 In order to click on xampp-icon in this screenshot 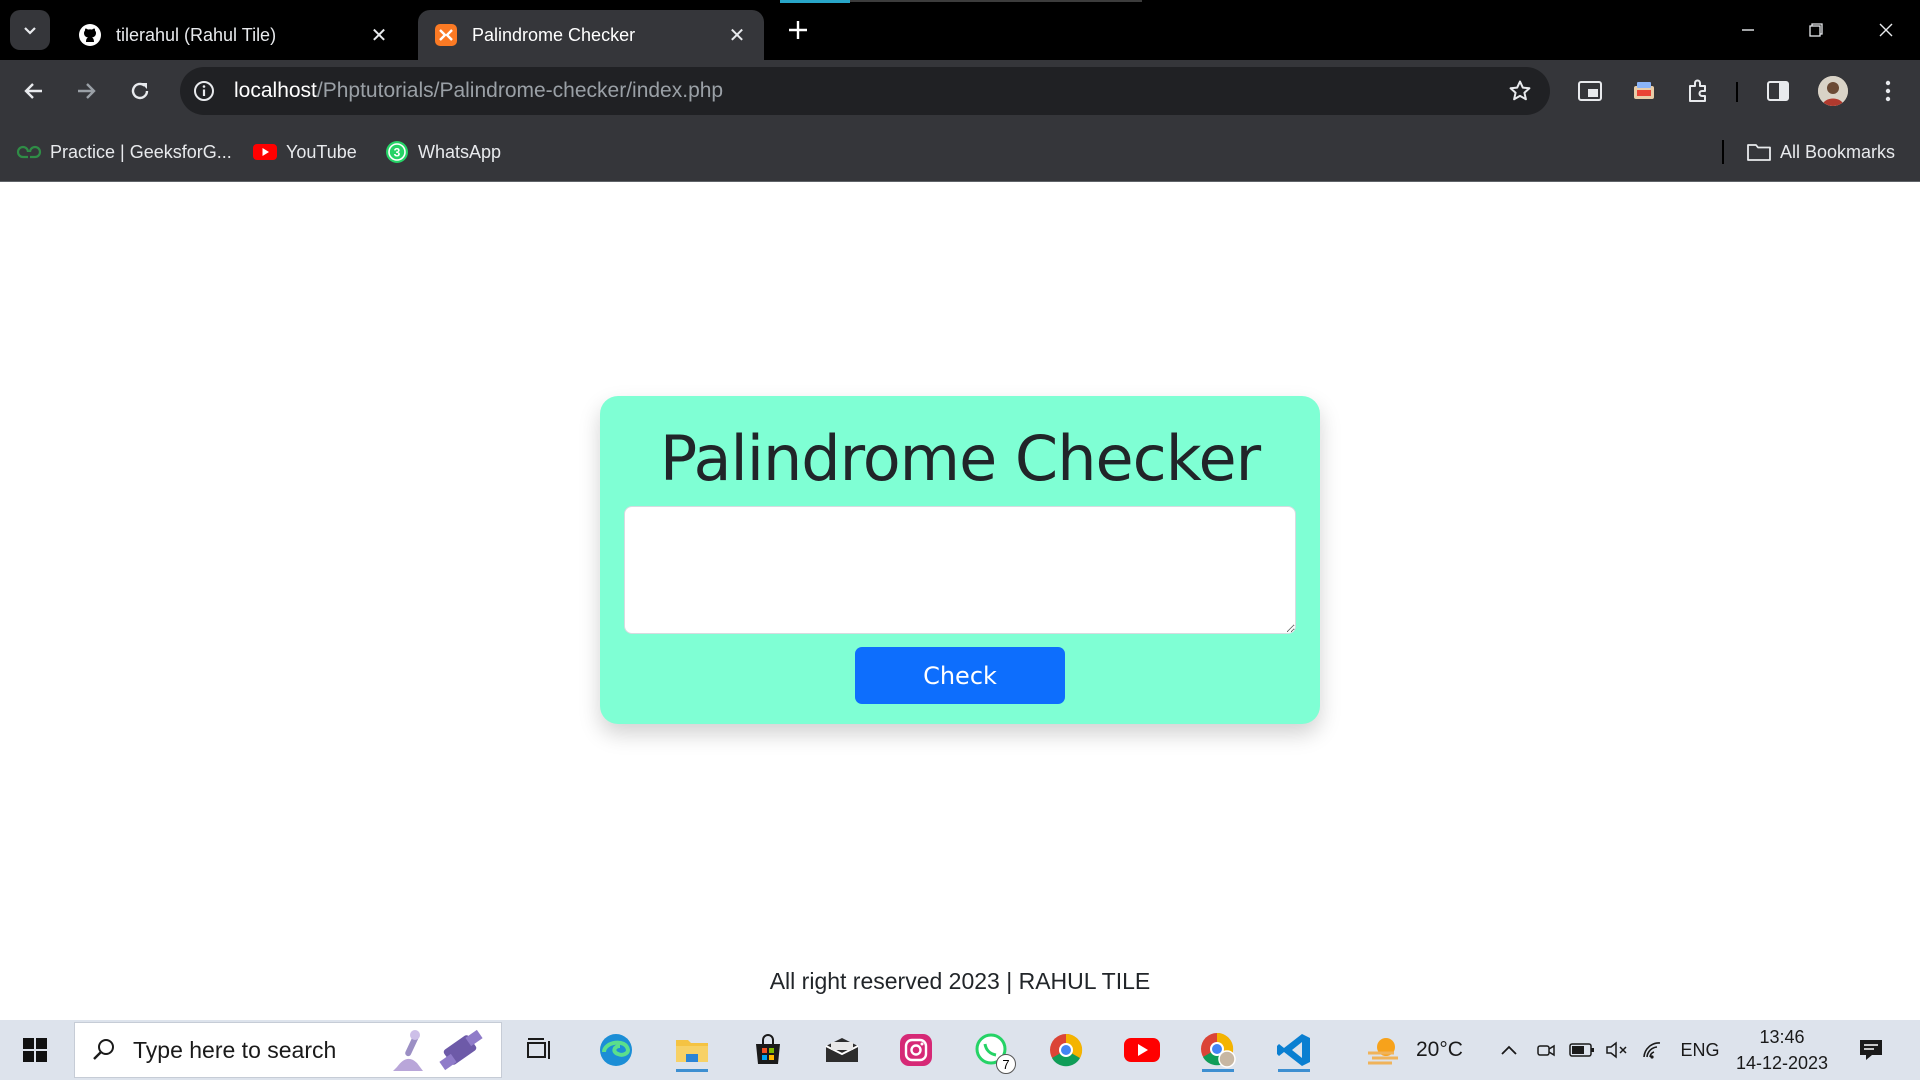, I will do `click(446, 35)`.